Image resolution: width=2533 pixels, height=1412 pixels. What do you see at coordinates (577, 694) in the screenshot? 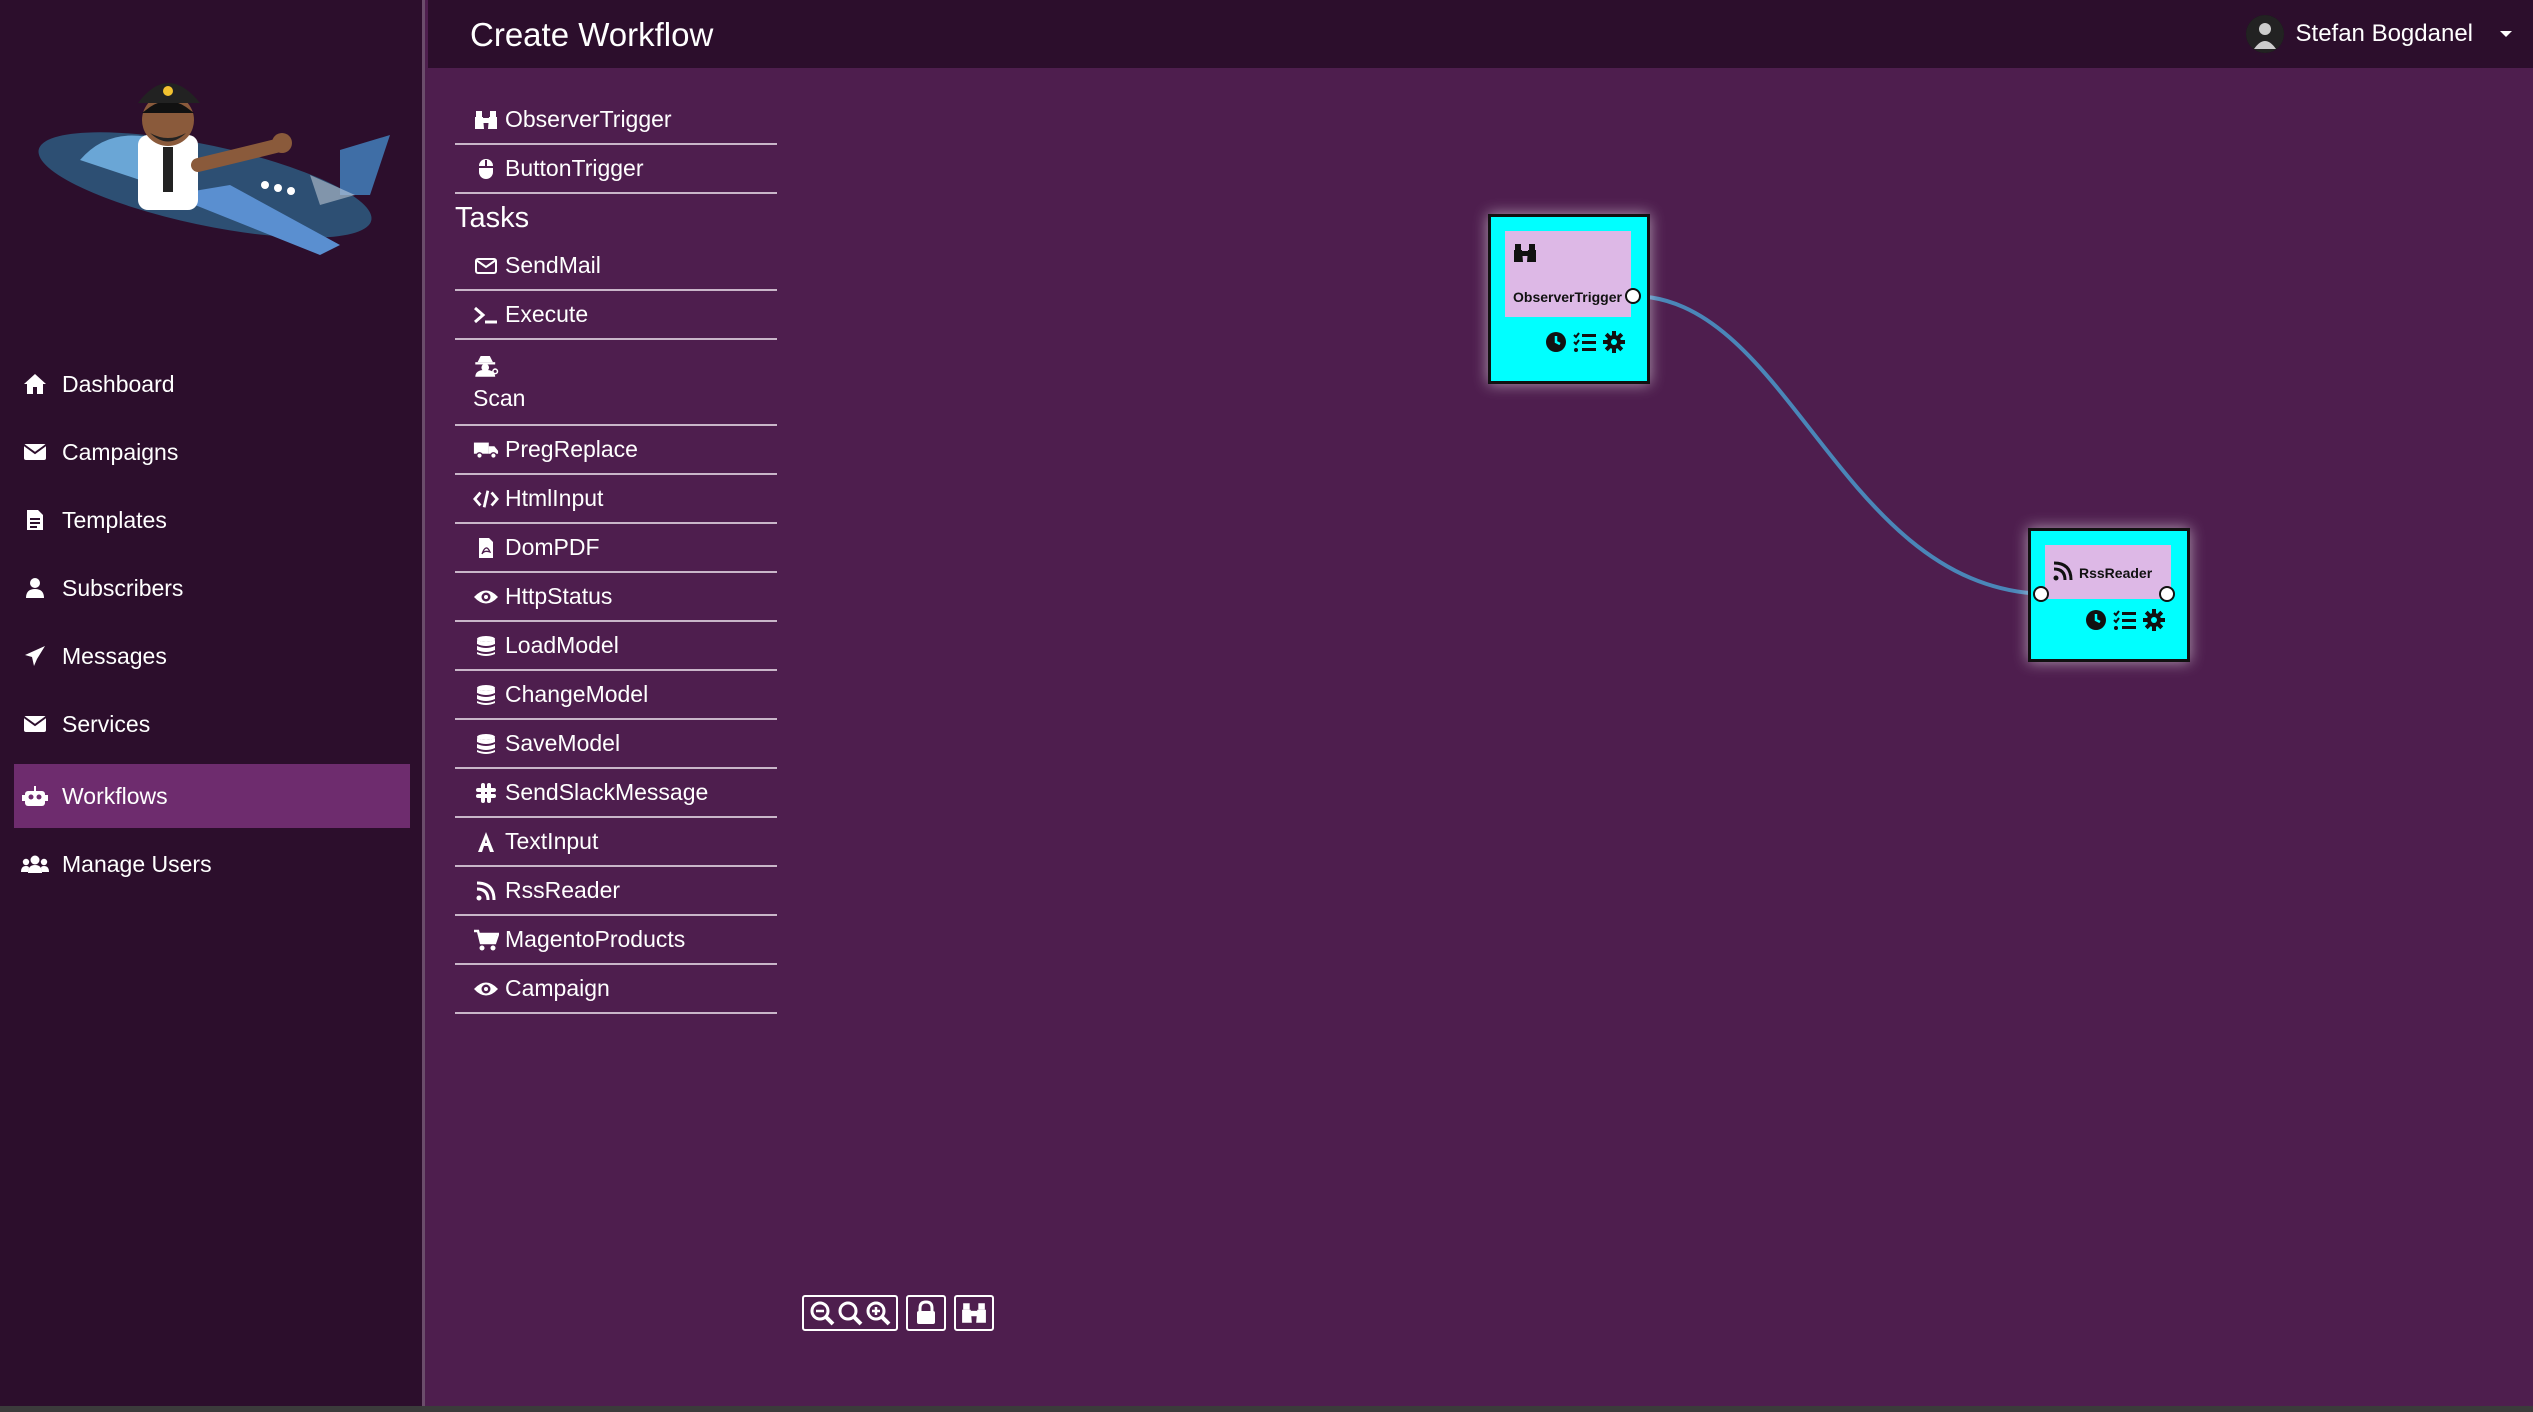
I see `tool-label: ChangeModel` at bounding box center [577, 694].